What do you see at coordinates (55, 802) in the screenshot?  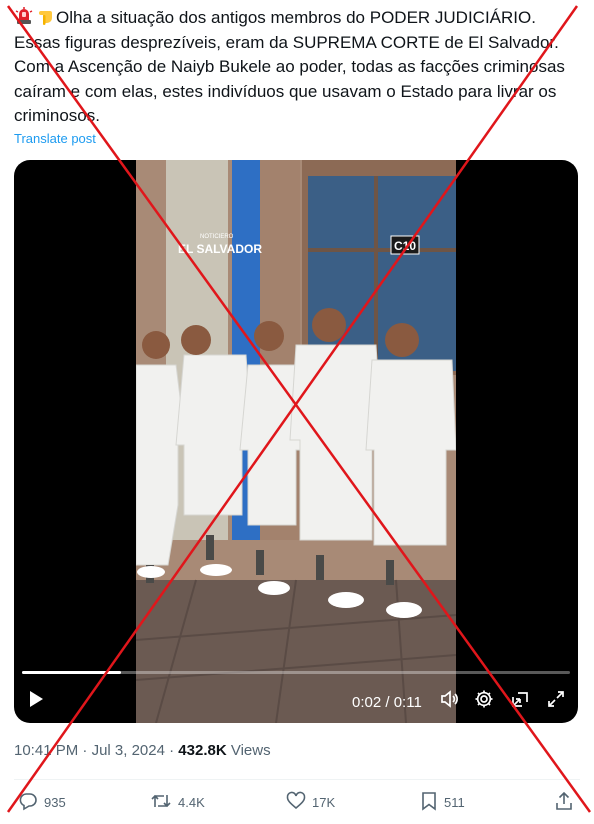 I see `reply-count: 935` at bounding box center [55, 802].